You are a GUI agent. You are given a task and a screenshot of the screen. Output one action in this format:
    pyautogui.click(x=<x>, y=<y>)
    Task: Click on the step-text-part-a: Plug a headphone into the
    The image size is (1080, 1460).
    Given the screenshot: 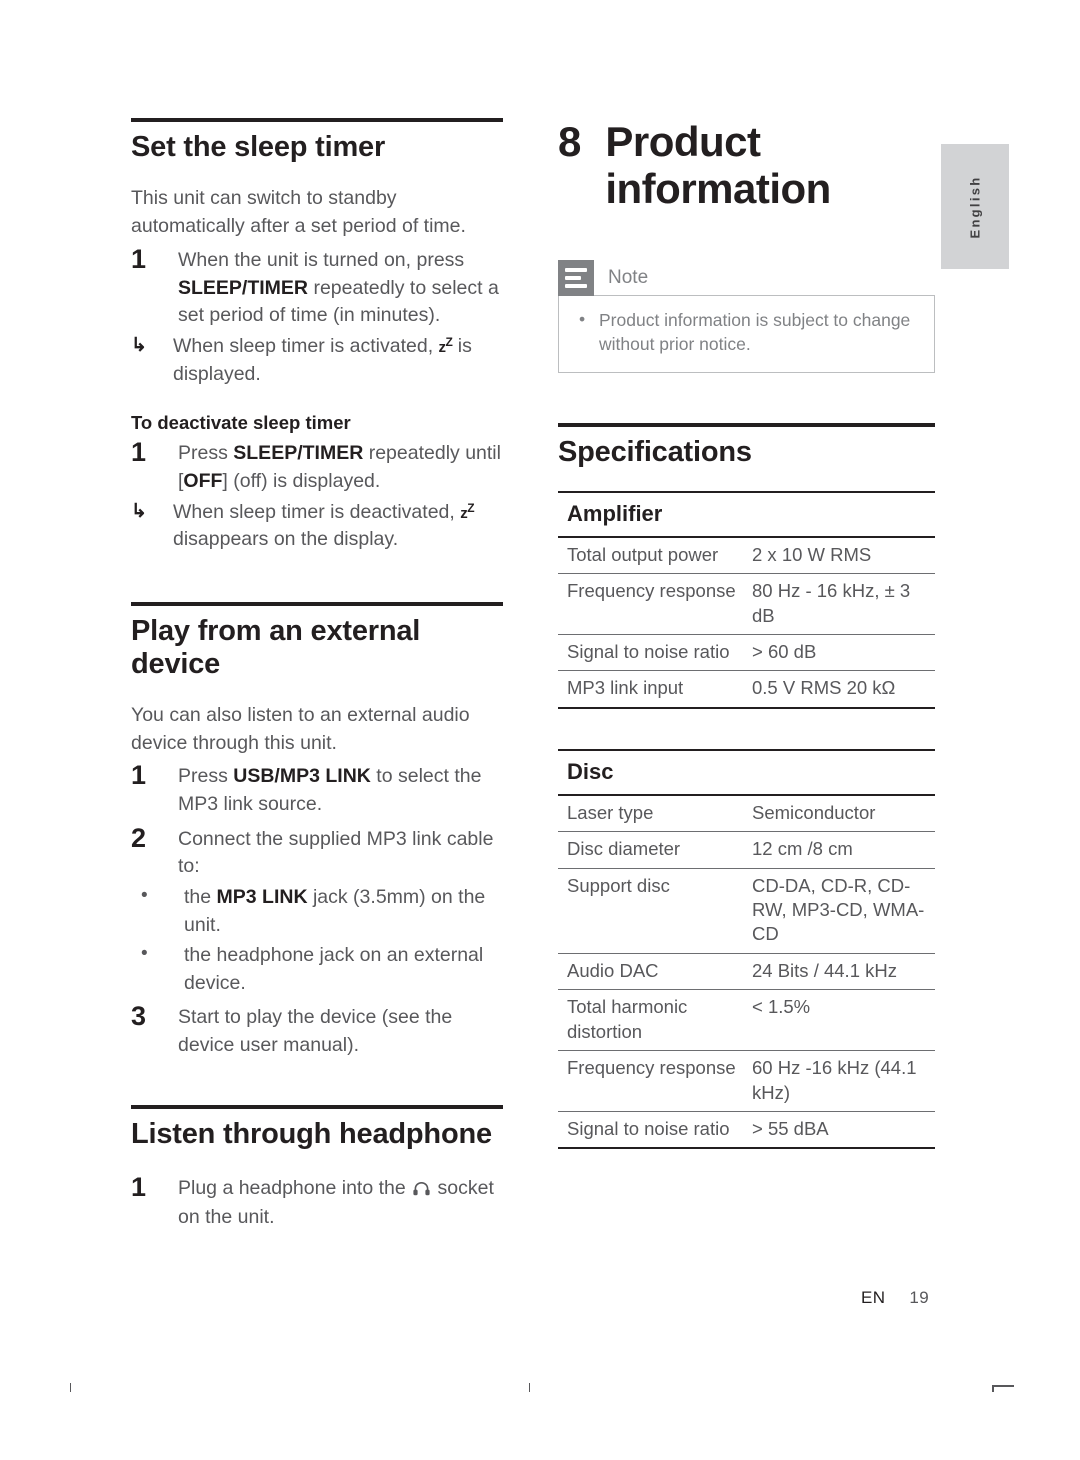 What is the action you would take?
    pyautogui.click(x=295, y=1187)
    